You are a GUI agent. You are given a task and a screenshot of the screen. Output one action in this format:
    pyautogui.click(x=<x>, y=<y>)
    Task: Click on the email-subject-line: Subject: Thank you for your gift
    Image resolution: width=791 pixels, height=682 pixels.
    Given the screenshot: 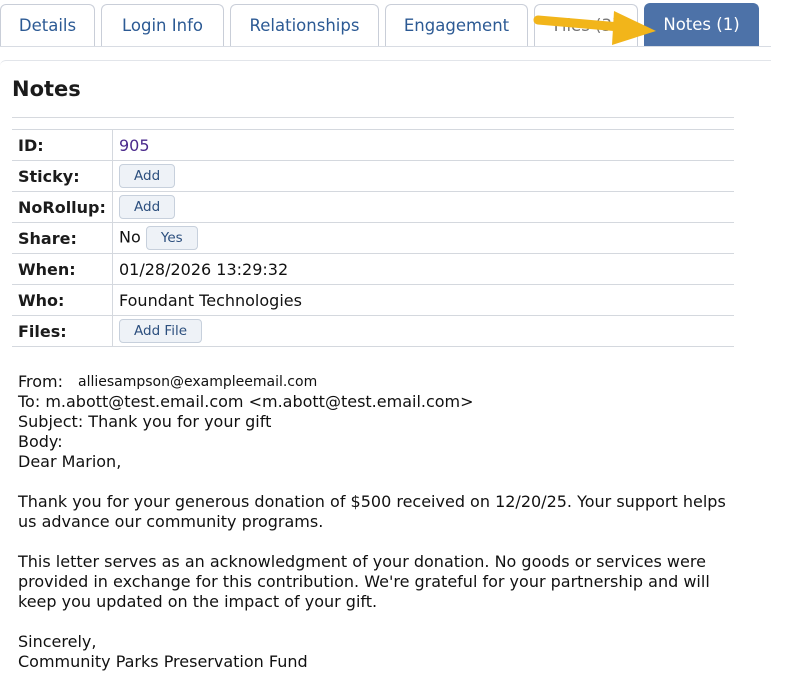 What is the action you would take?
    pyautogui.click(x=145, y=421)
    